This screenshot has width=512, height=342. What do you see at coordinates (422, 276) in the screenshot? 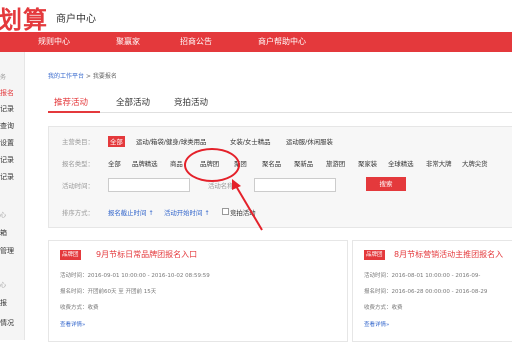
I see `card-activity-time: 活动时间：2016-08-01 10:00:00 - 2016-09-` at bounding box center [422, 276].